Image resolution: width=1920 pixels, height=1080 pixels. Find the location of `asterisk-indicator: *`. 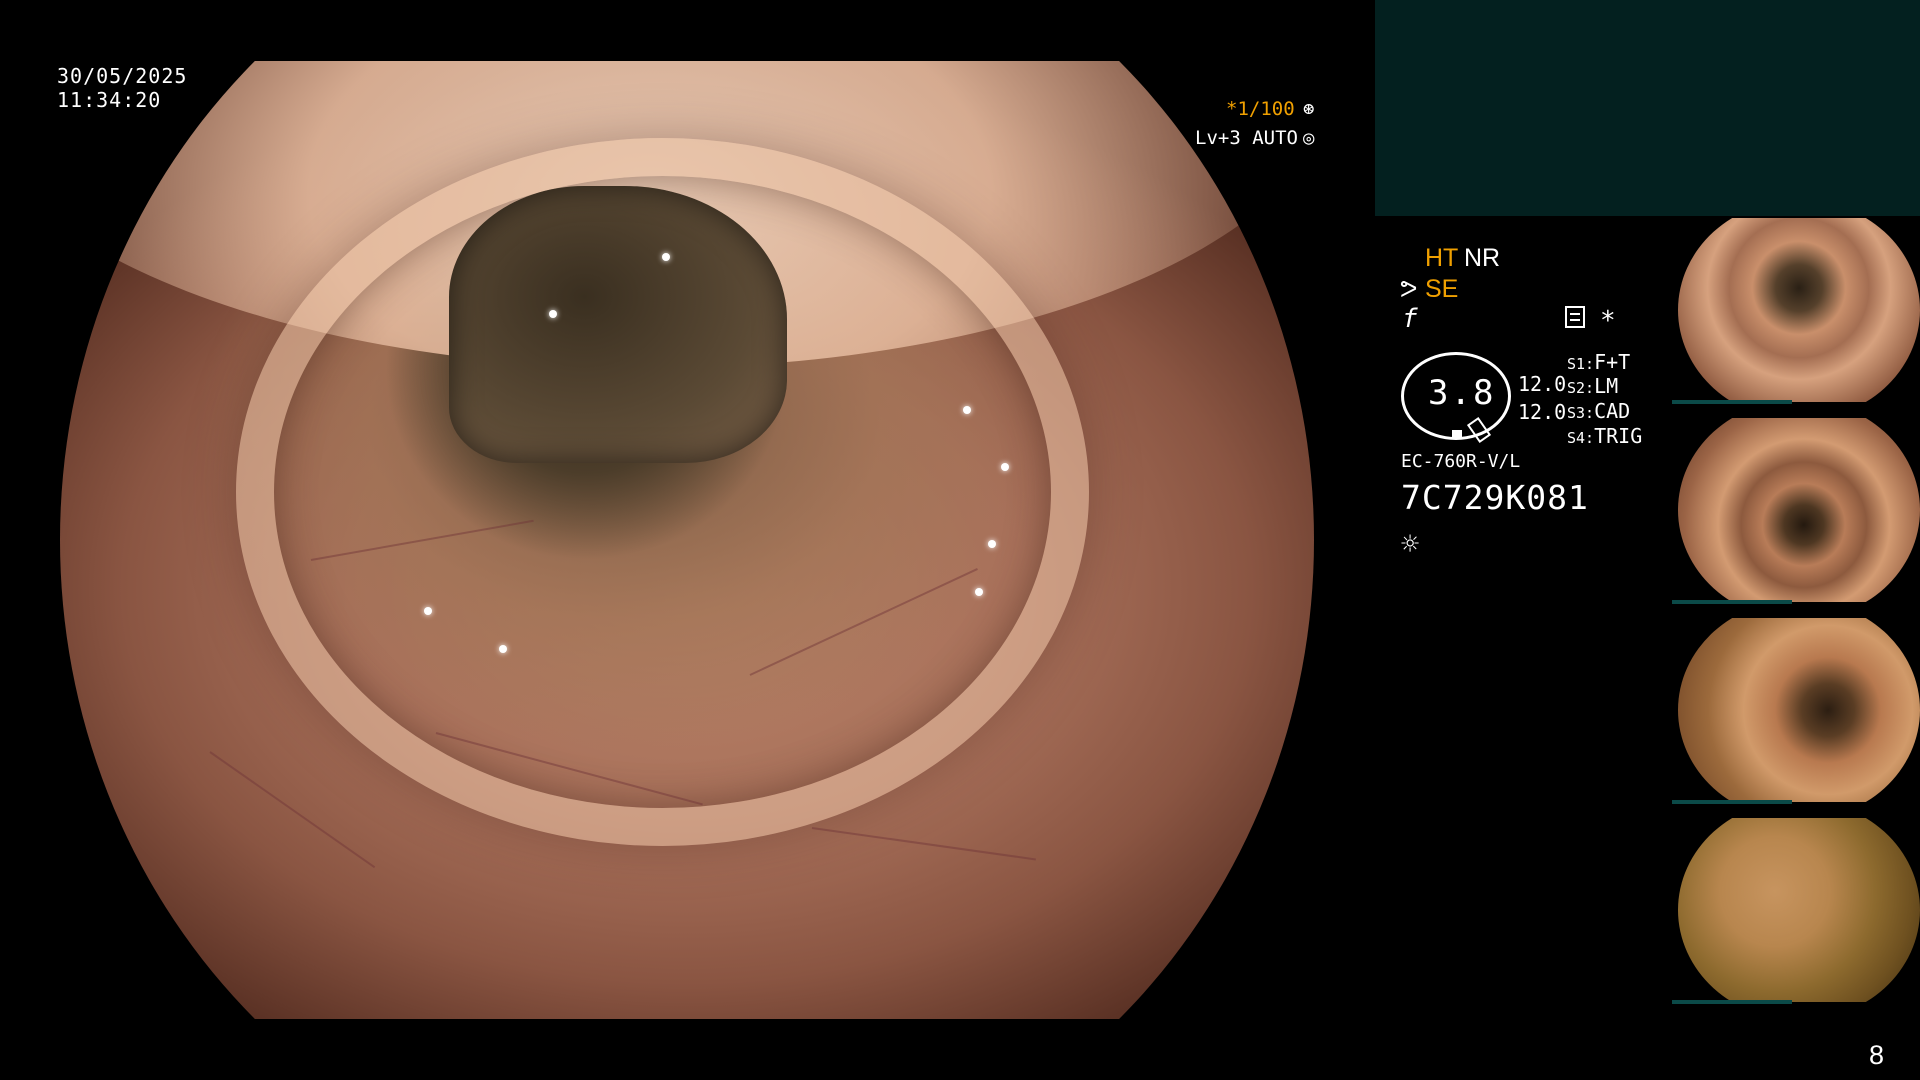

asterisk-indicator: * is located at coordinates (1608, 321).